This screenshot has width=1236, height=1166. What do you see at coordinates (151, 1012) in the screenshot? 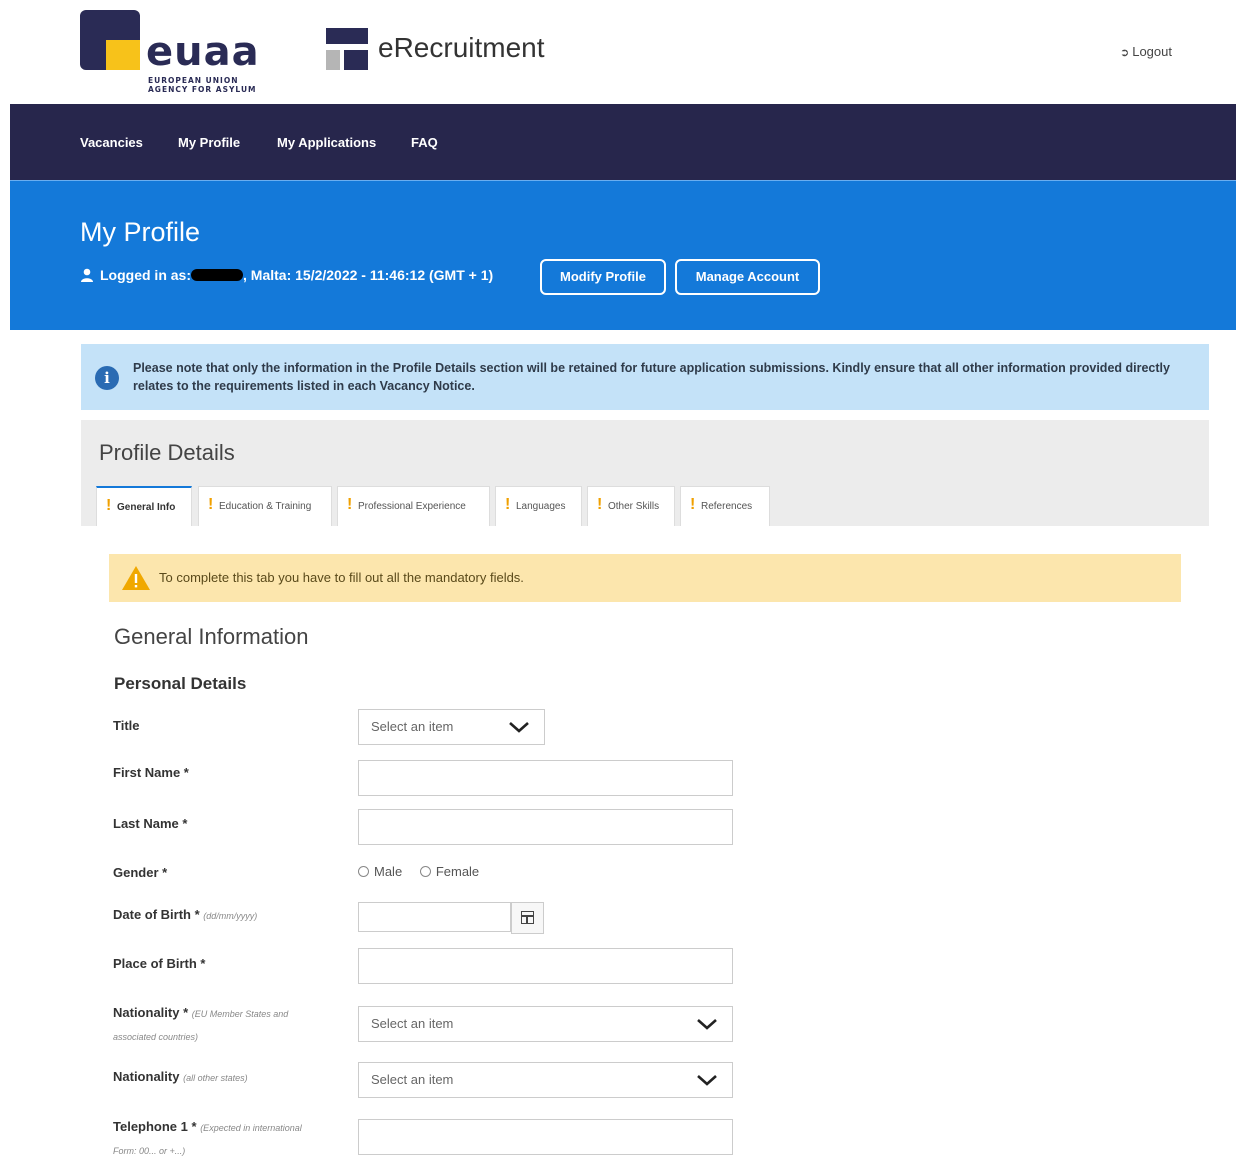
I see `nationality-eu-label-text: Nationality *` at bounding box center [151, 1012].